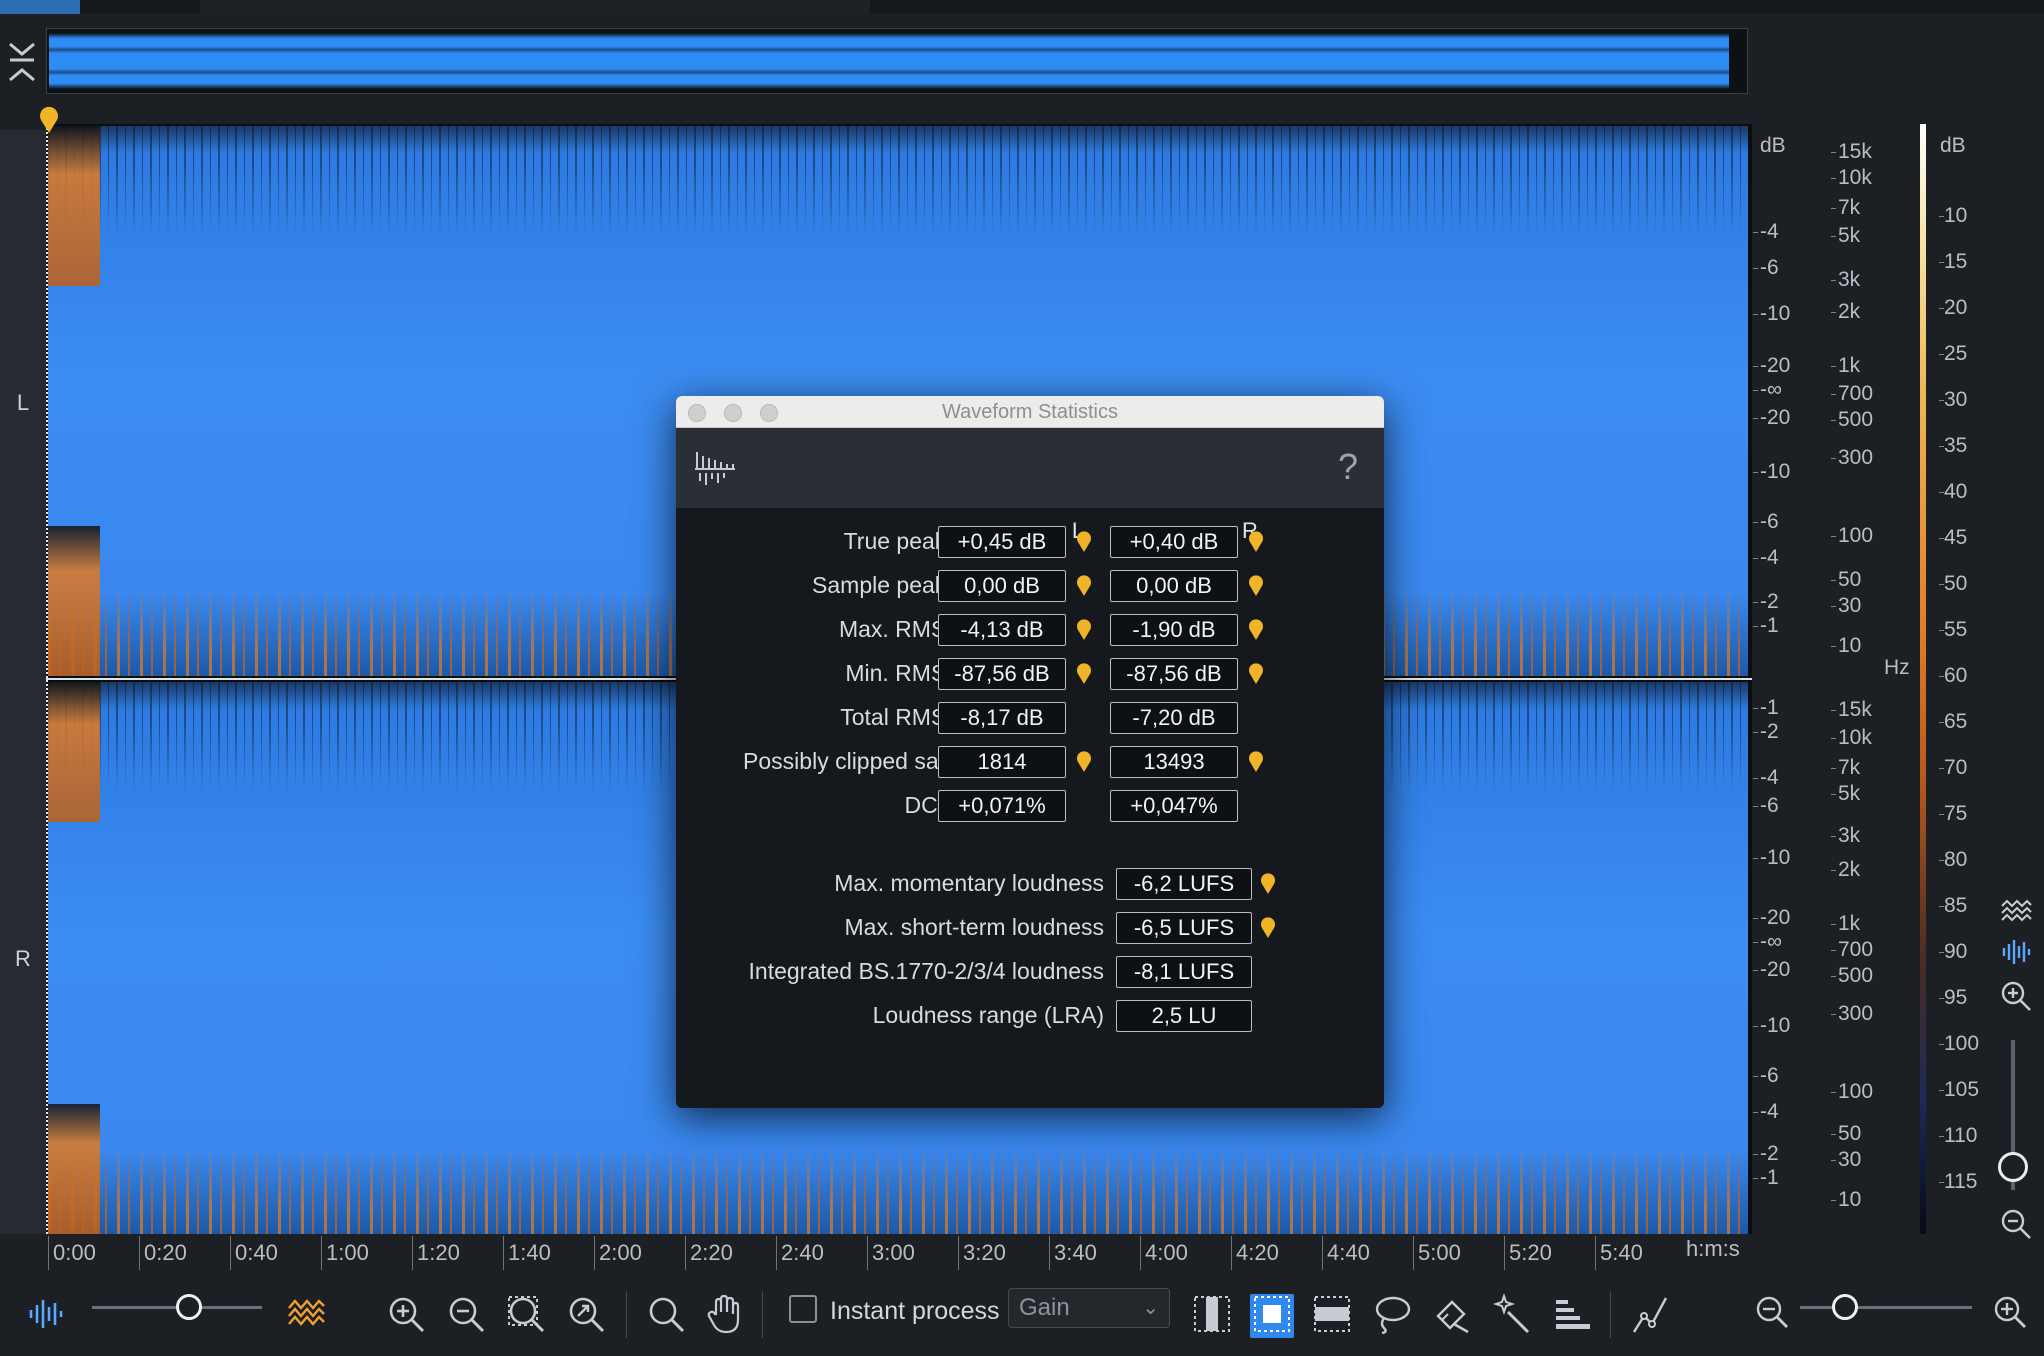 The image size is (2044, 1356). What do you see at coordinates (1002, 586) in the screenshot?
I see `stat-value-left: 0,00 dB` at bounding box center [1002, 586].